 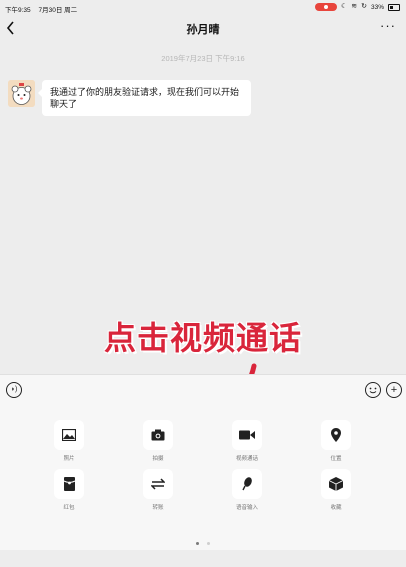 What do you see at coordinates (158, 508) in the screenshot?
I see `tool-label-transfer: 转账` at bounding box center [158, 508].